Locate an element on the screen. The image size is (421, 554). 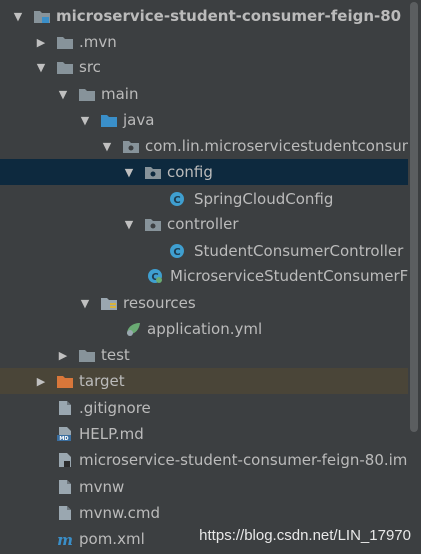
module-file-icon is located at coordinates (65, 460).